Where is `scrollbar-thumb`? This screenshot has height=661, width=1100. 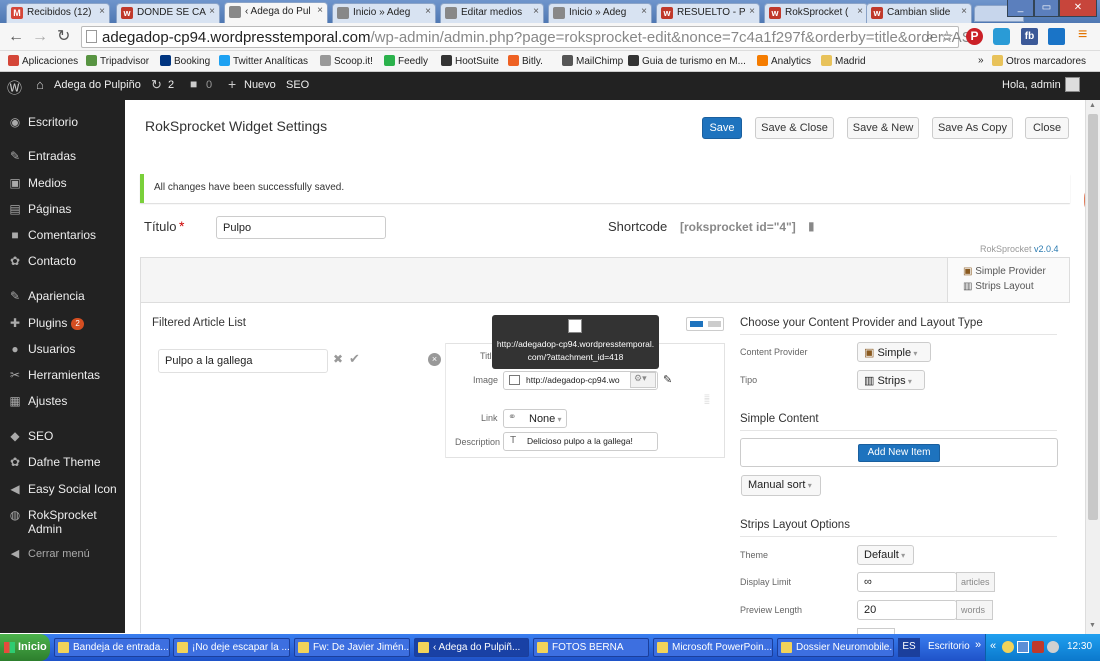
scrollbar-thumb is located at coordinates (1093, 317).